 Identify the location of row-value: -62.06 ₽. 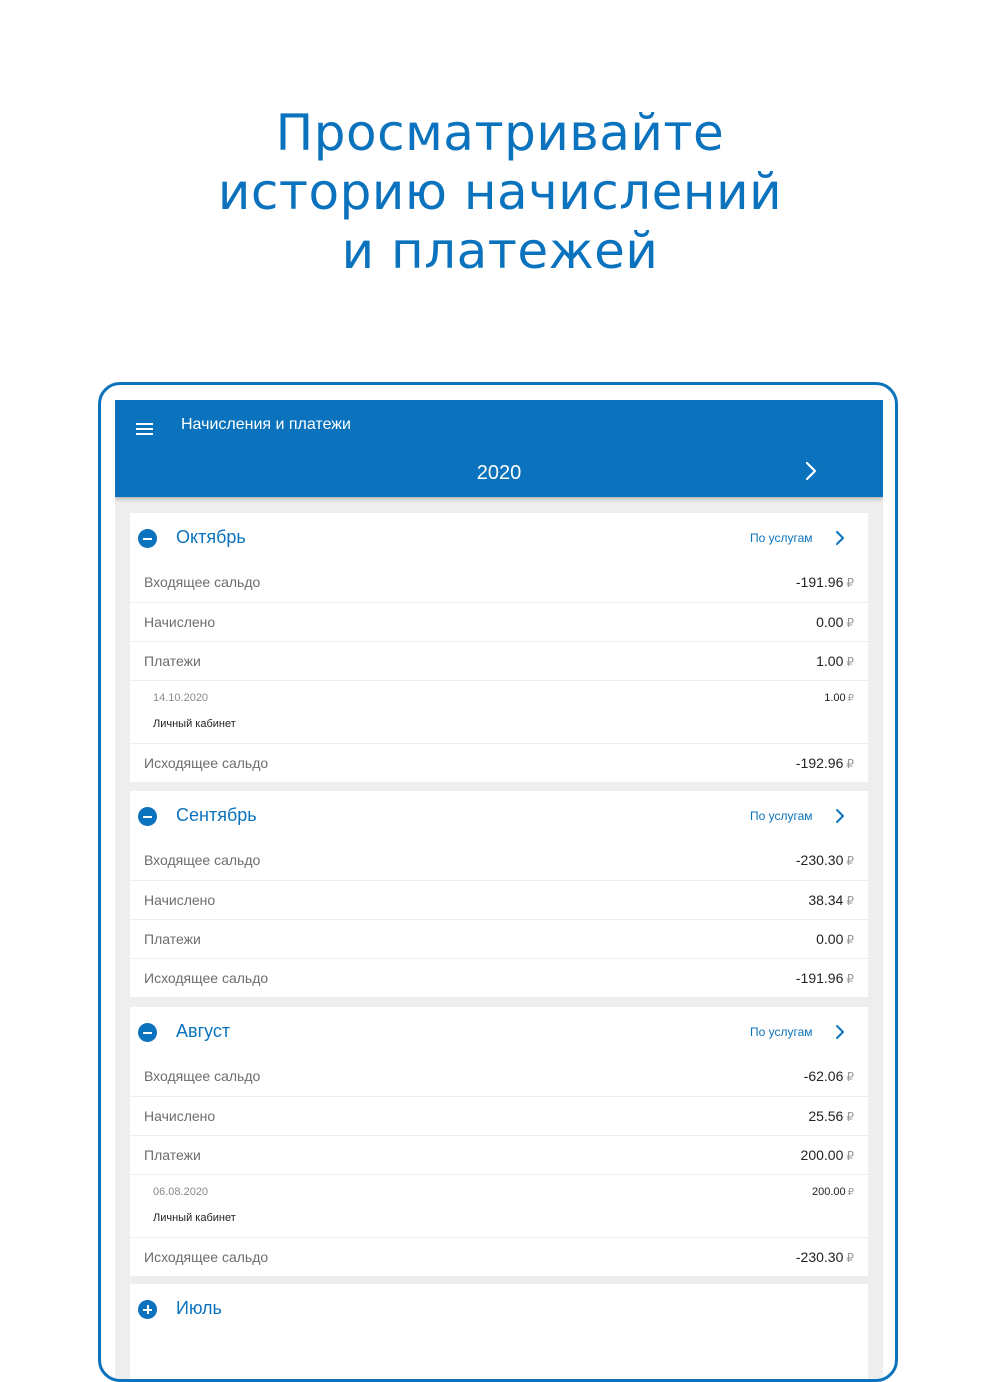
(828, 1076).